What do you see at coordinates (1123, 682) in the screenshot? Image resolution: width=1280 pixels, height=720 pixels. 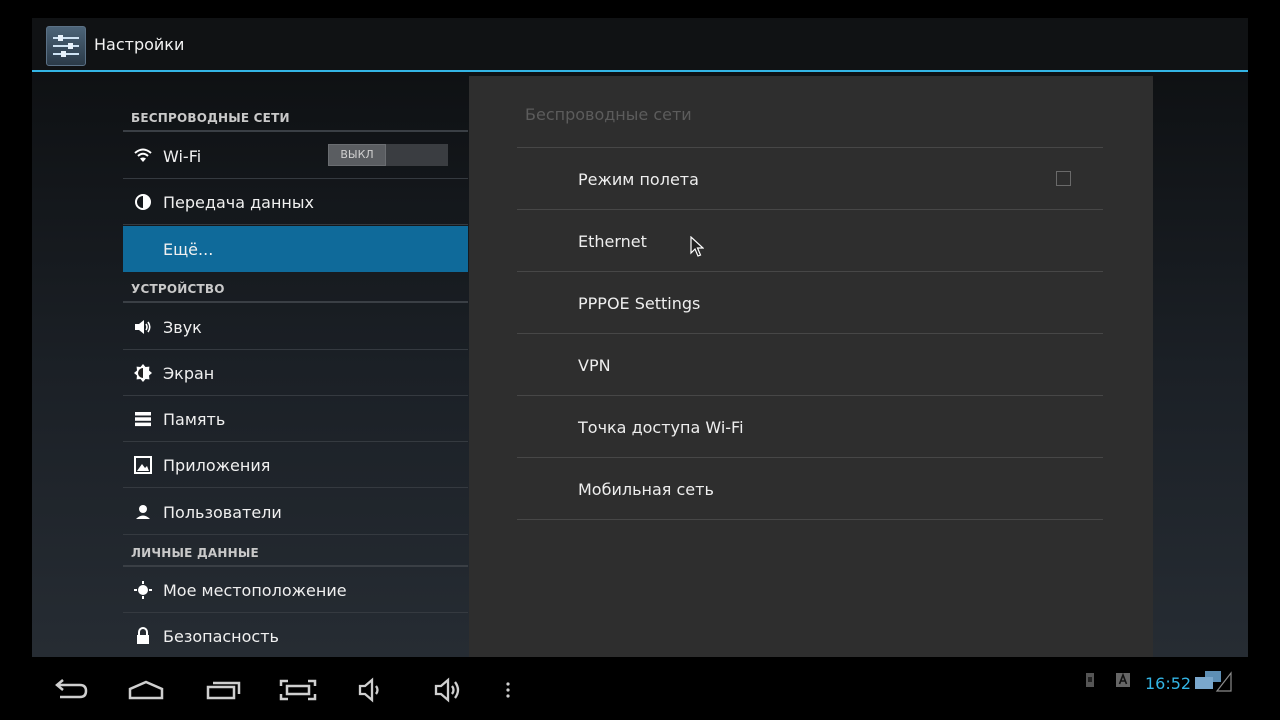 I see `keyboard-icon` at bounding box center [1123, 682].